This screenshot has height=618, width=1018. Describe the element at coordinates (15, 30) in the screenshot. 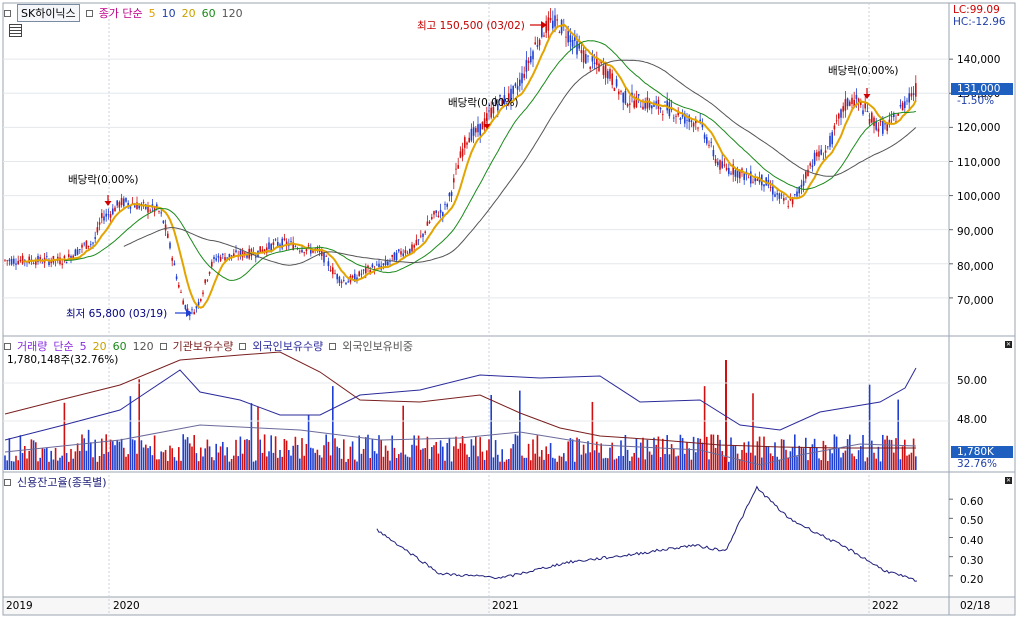

I see `grid-icon` at that location.